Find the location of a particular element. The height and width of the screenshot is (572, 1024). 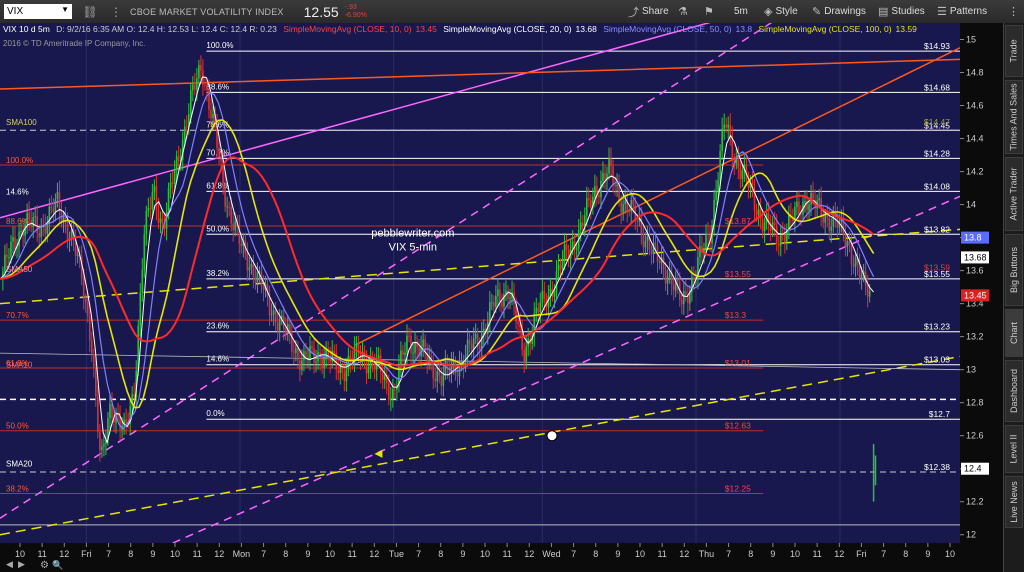

legend-sma20: SimpleMovingAvg (CLOSE, 20, 0) is located at coordinates (507, 29).